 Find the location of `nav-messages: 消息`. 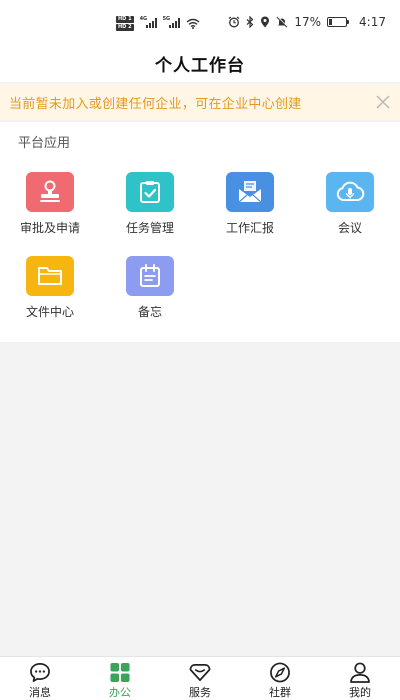

nav-messages: 消息 is located at coordinates (40, 678).